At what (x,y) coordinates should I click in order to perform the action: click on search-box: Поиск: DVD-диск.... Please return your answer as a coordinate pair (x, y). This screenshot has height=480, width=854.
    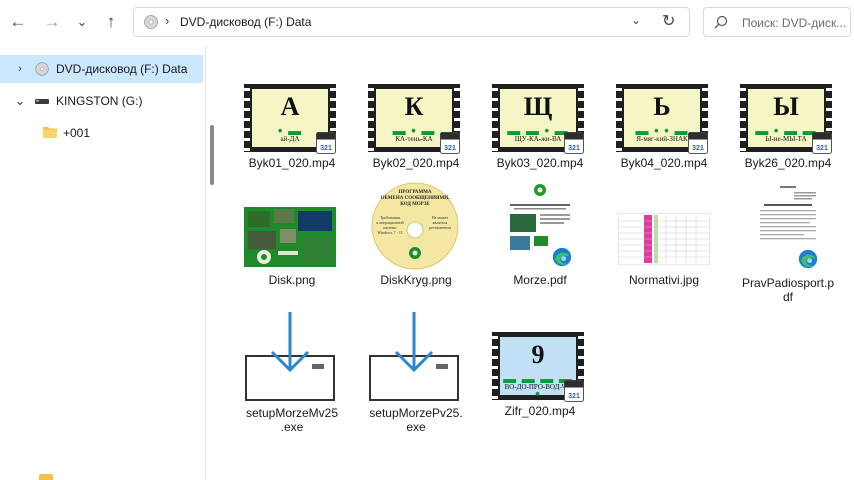
    Looking at the image, I should click on (777, 22).